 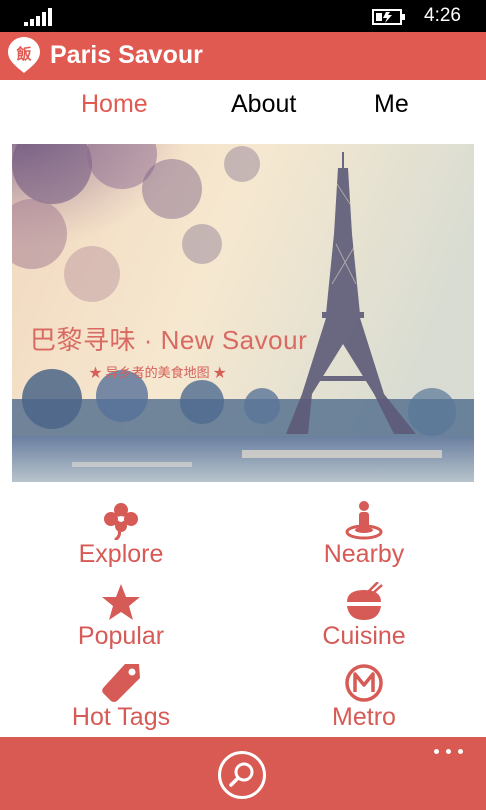 I want to click on menu-label: Cuisine, so click(x=364, y=636).